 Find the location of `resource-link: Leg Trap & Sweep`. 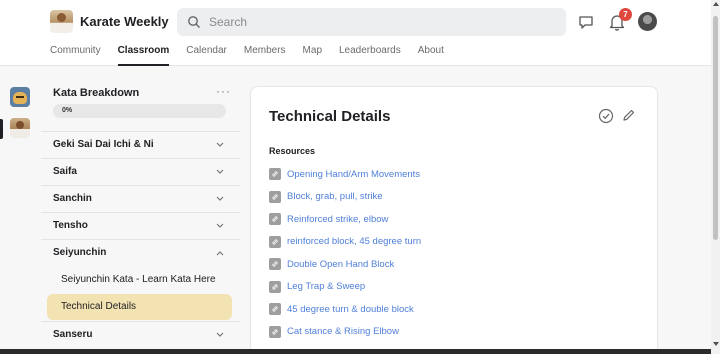

resource-link: Leg Trap & Sweep is located at coordinates (317, 287).